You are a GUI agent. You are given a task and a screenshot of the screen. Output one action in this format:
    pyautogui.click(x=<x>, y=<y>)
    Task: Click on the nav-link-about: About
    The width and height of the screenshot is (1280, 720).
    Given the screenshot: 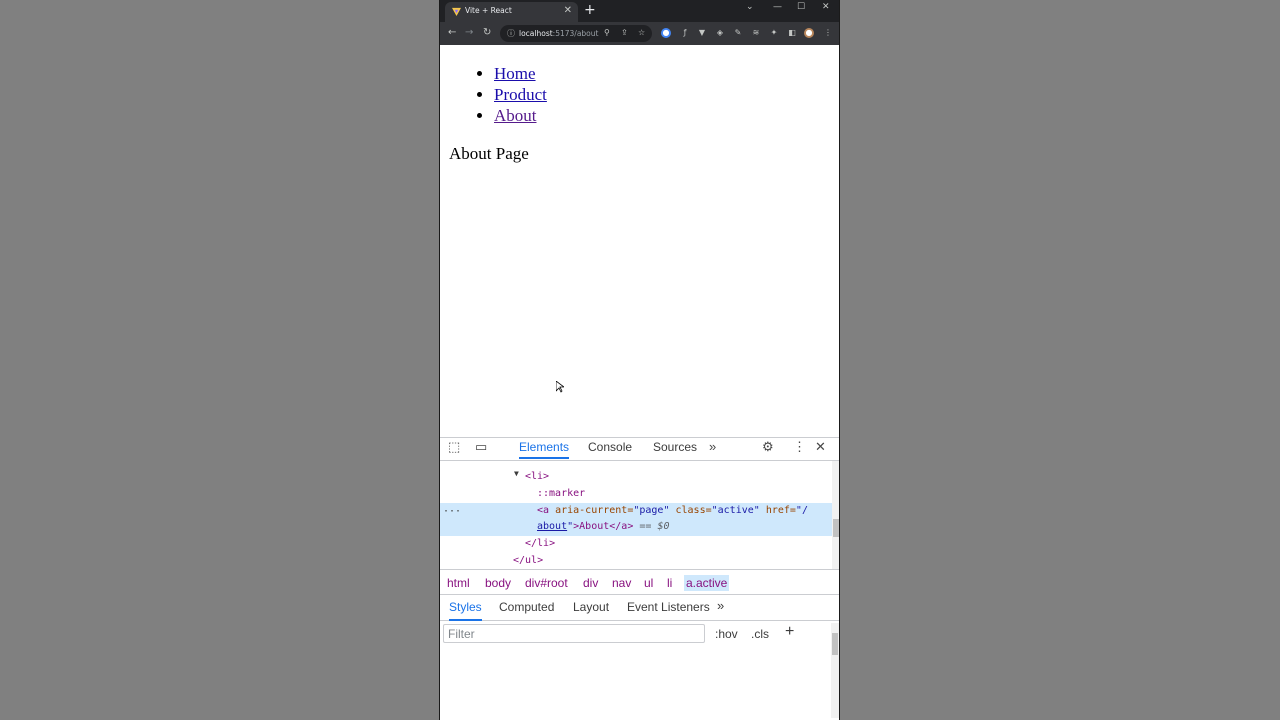 What is the action you would take?
    pyautogui.click(x=515, y=115)
    